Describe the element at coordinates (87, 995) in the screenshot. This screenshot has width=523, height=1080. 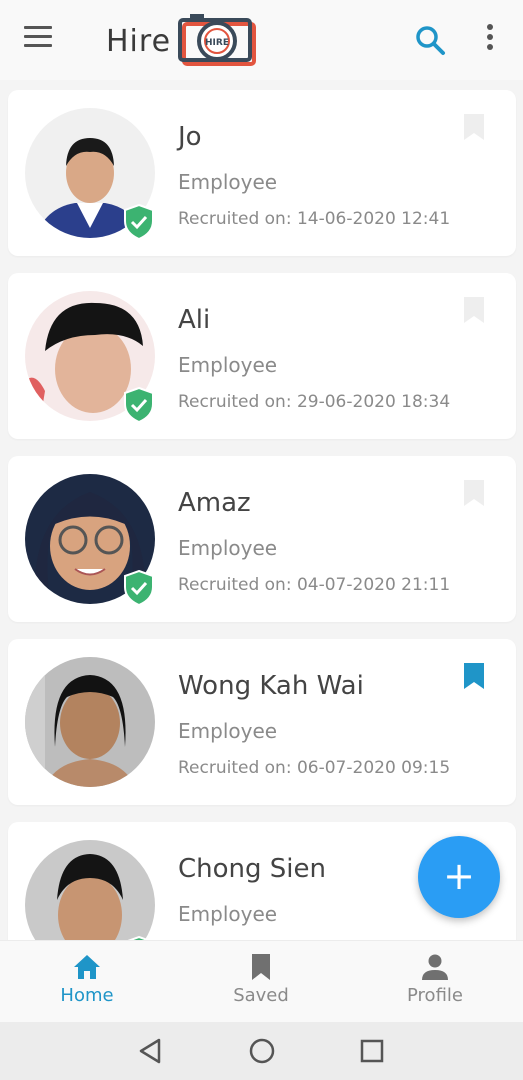
I see `nav-home-label: Home` at that location.